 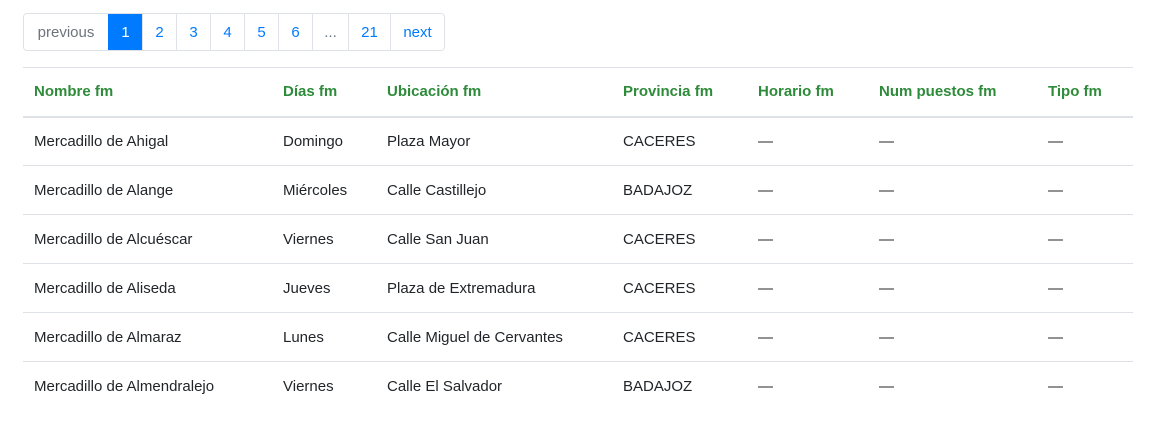 What do you see at coordinates (324, 288) in the screenshot?
I see `cell-dias: Jueves` at bounding box center [324, 288].